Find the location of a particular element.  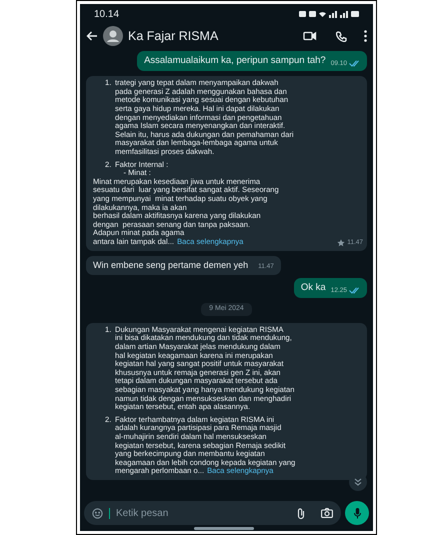

voice-message-button is located at coordinates (357, 513).